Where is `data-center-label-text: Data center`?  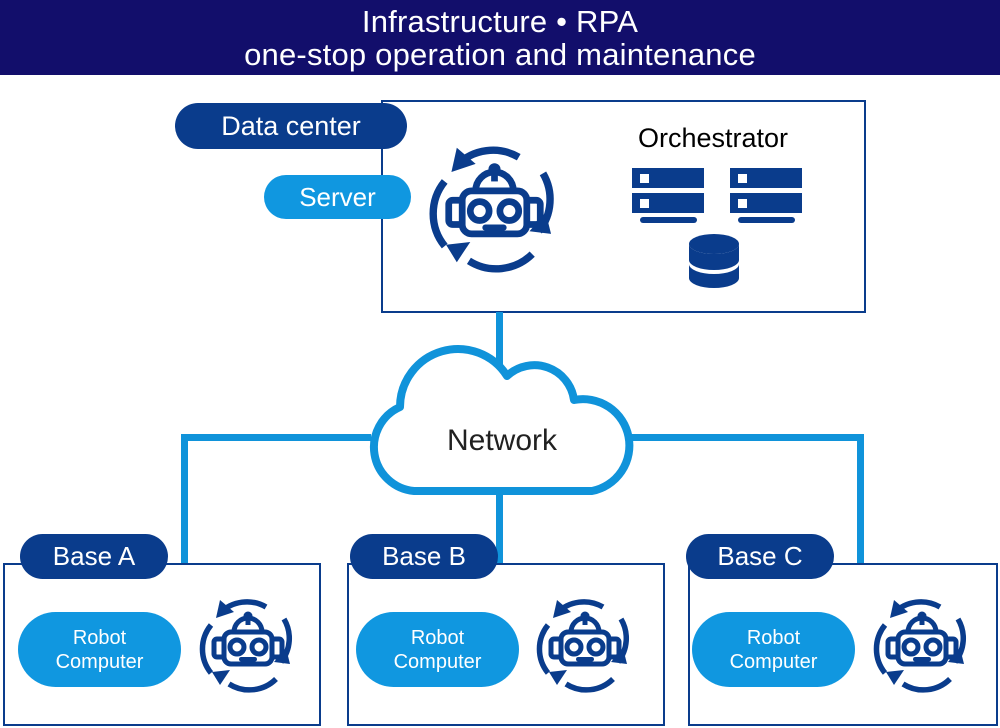
data-center-label-text: Data center is located at coordinates (291, 125).